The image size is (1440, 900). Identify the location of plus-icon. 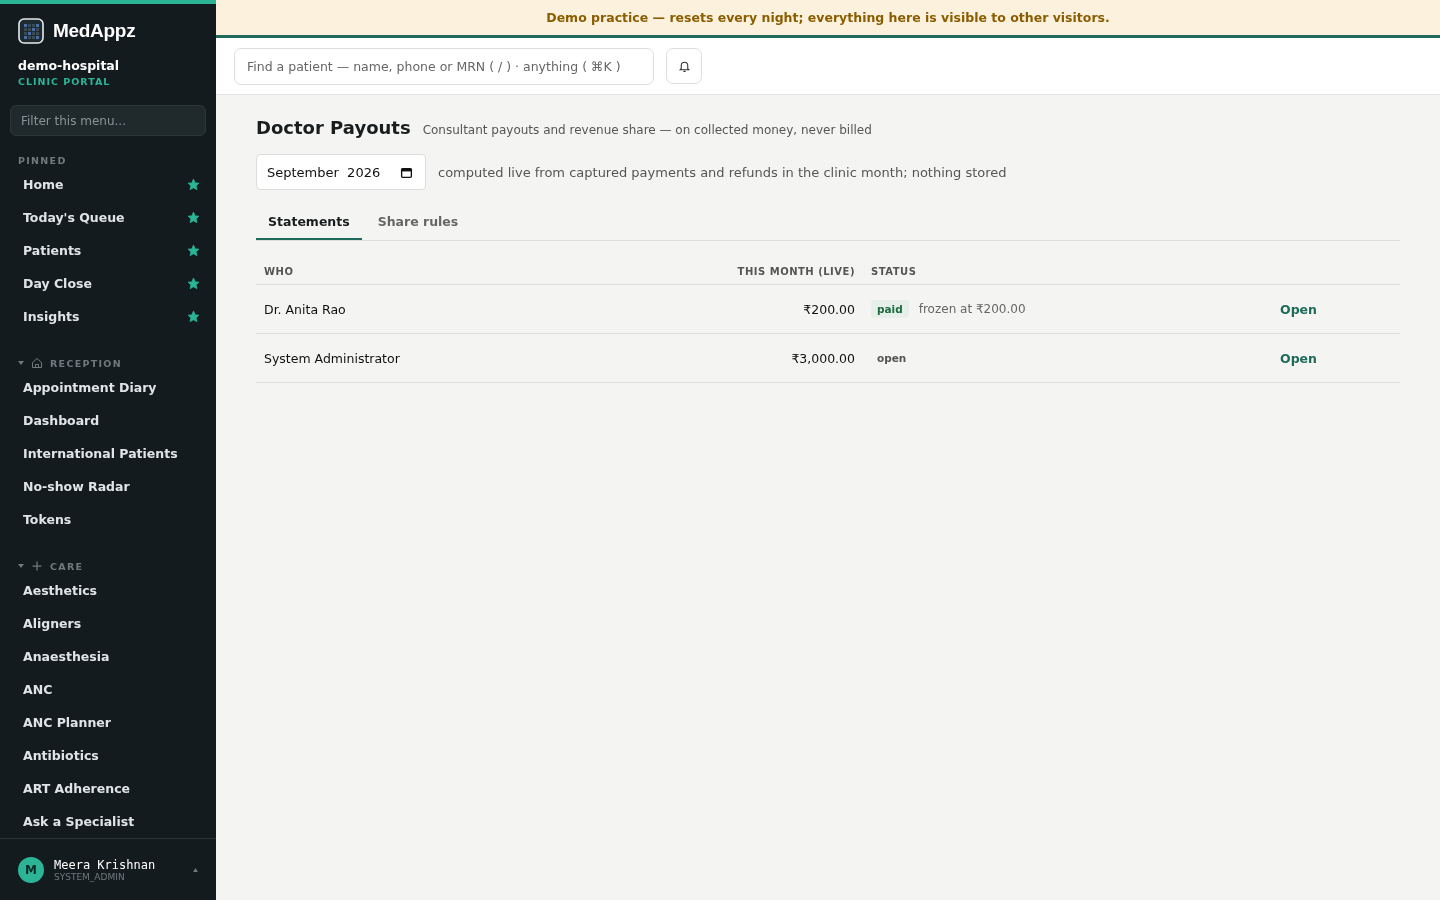
(37, 566).